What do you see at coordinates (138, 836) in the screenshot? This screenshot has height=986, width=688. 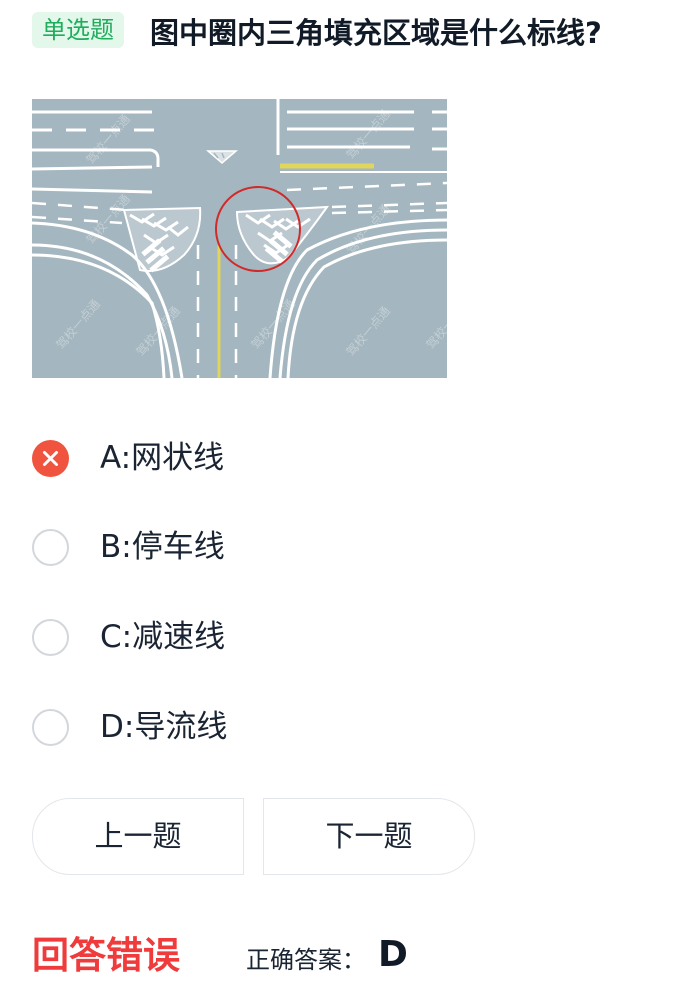 I see `prev-question-button: 上一题` at bounding box center [138, 836].